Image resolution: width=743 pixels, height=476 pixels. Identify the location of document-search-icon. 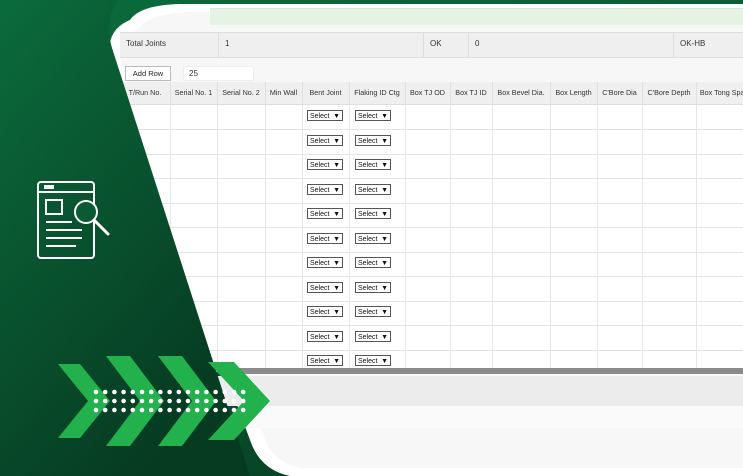
(73, 220).